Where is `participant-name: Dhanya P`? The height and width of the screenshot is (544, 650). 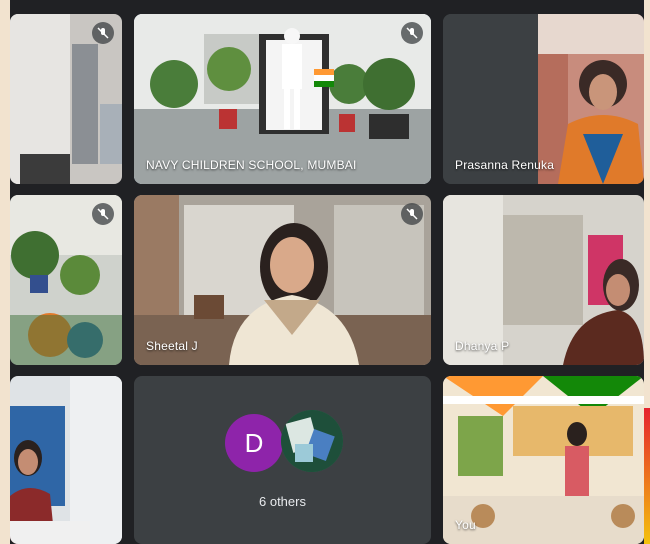
participant-name: Dhanya P is located at coordinates (482, 346).